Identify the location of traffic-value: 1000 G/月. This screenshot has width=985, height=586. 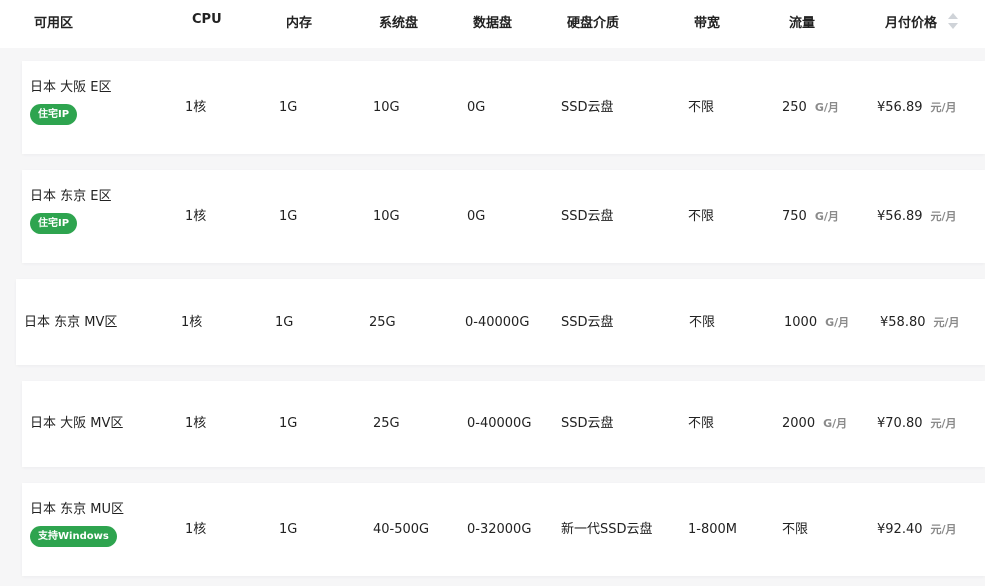
(816, 323).